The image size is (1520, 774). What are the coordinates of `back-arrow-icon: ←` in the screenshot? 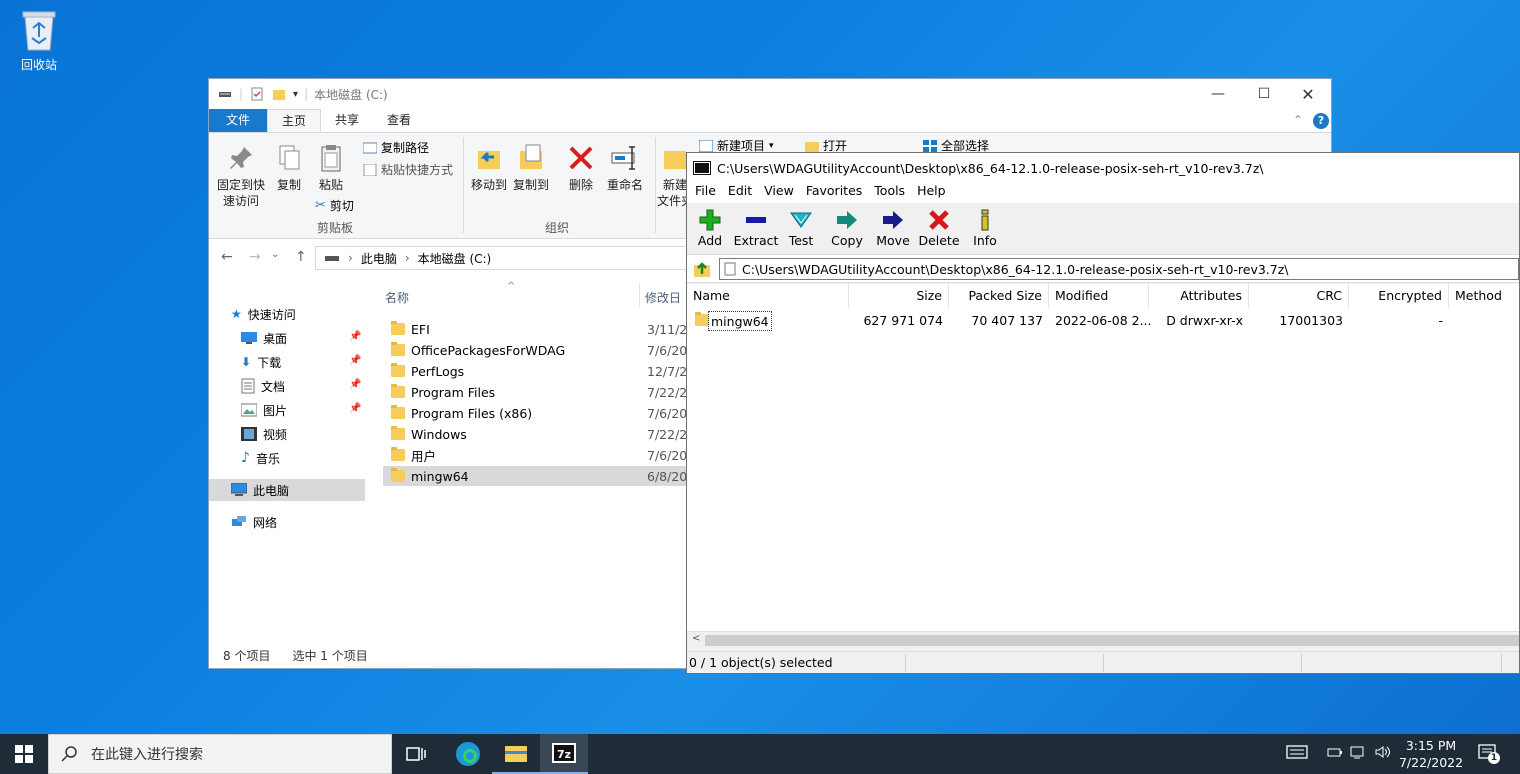 It's located at (227, 257).